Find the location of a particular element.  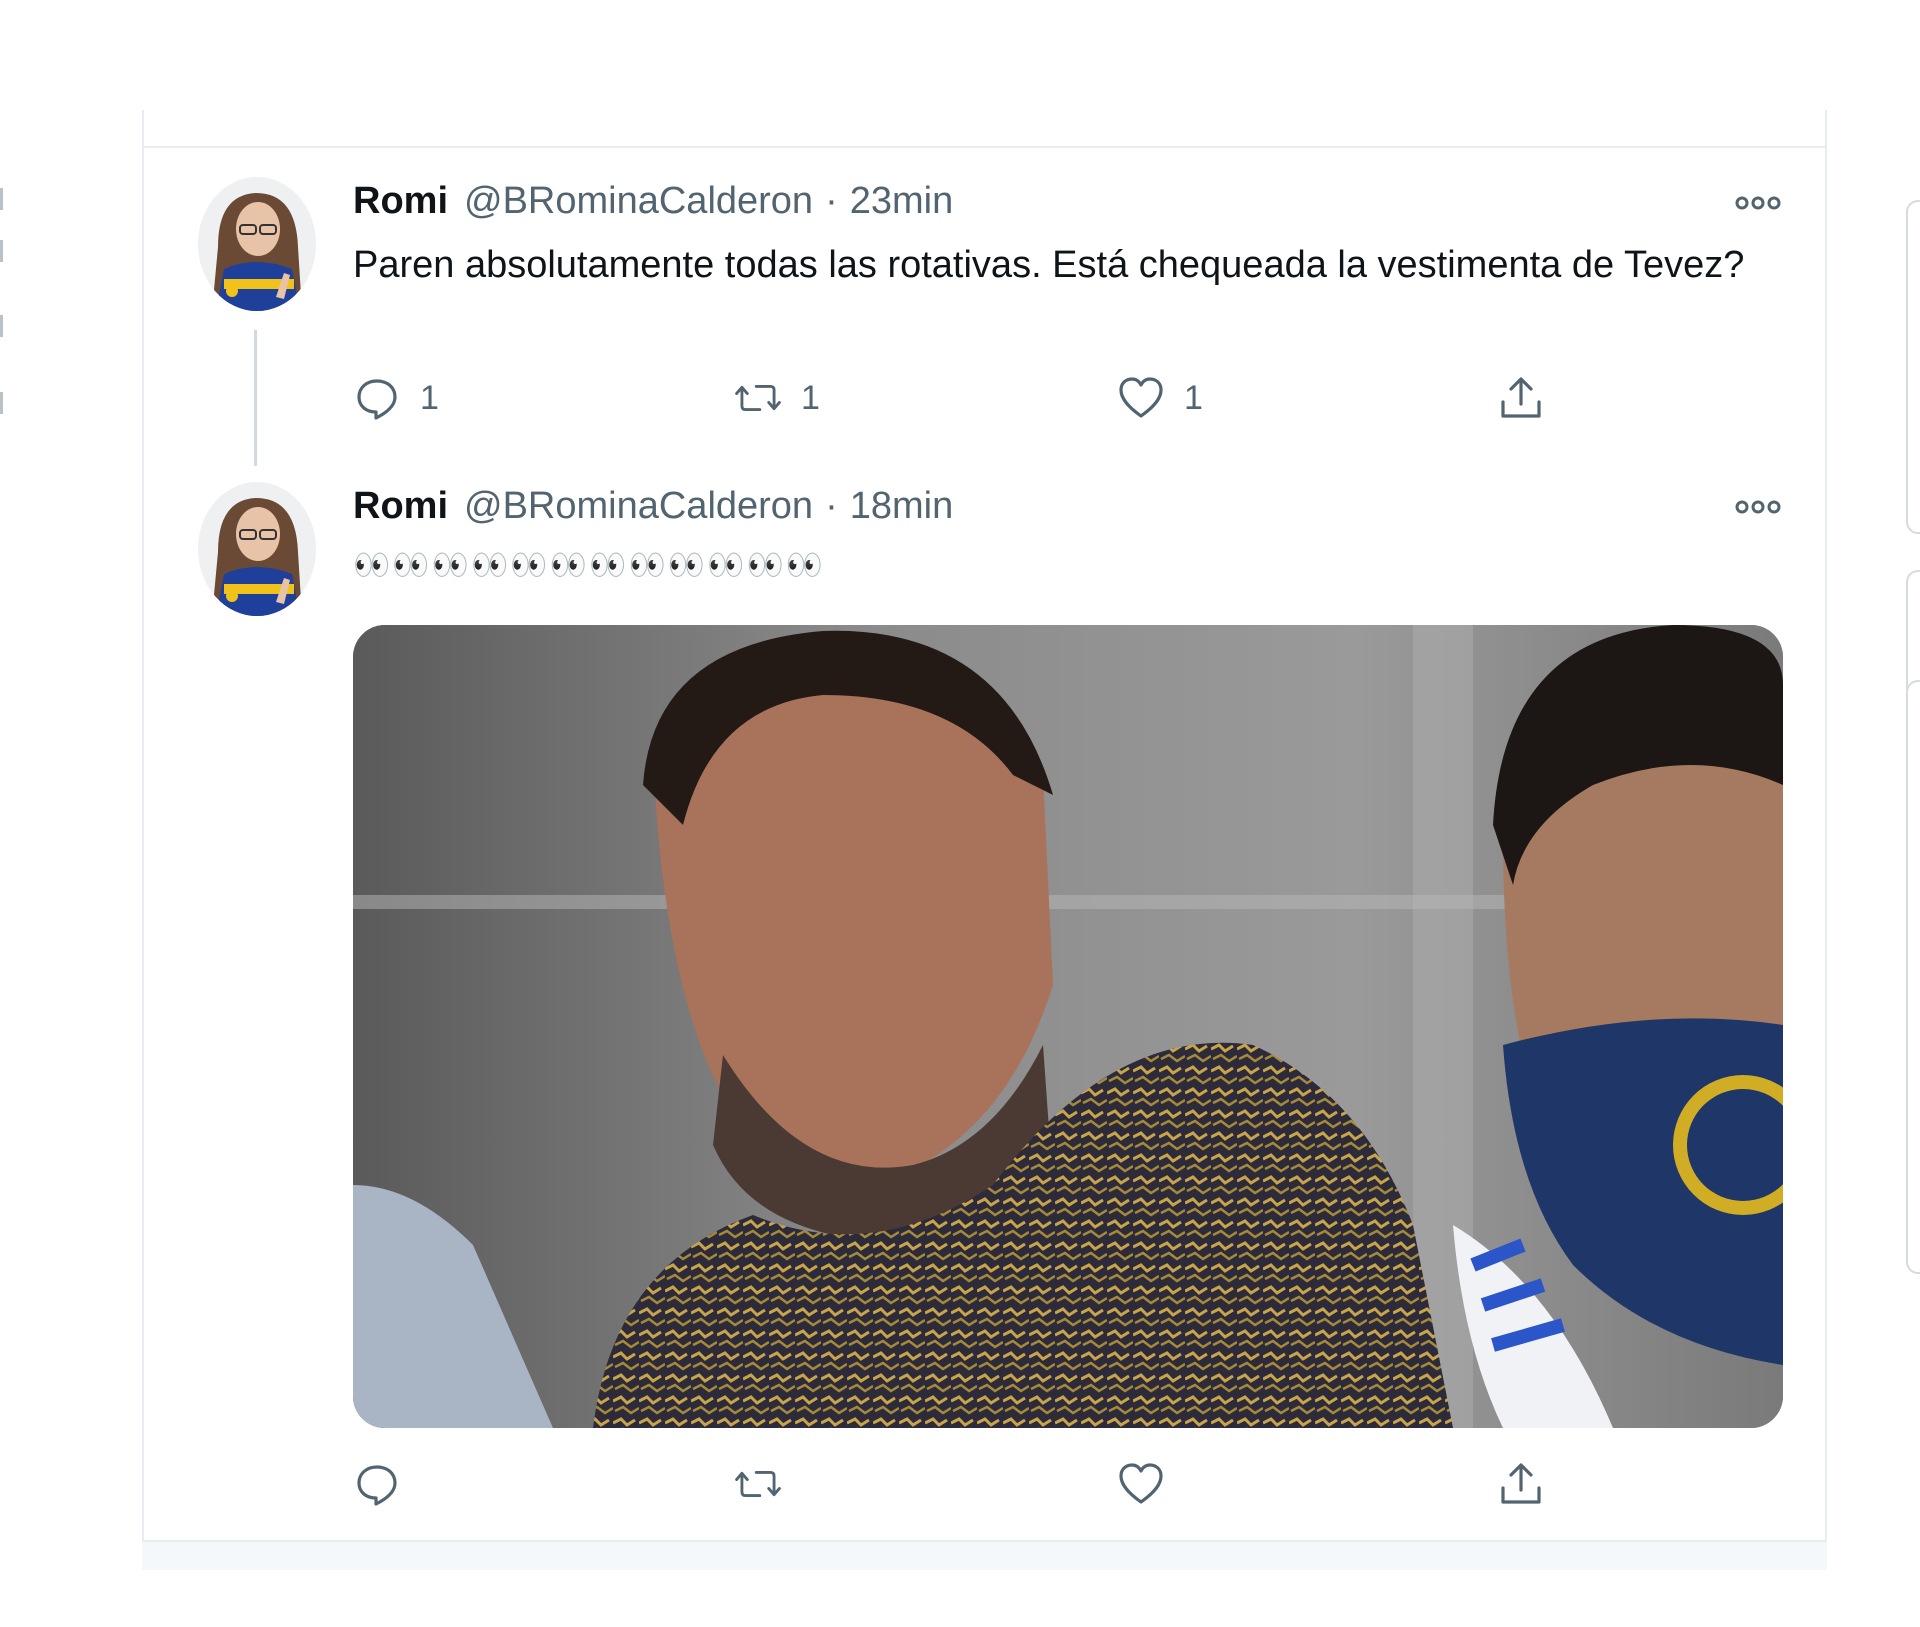

divider is located at coordinates (984, 147).